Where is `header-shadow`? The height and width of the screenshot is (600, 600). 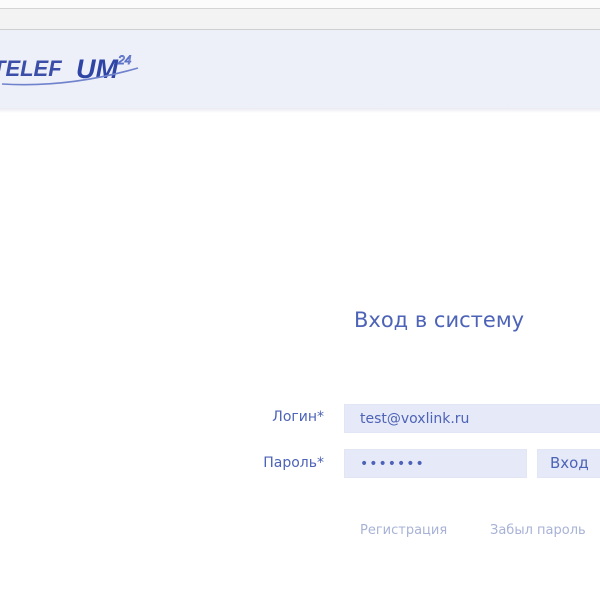
header-shadow is located at coordinates (300, 110).